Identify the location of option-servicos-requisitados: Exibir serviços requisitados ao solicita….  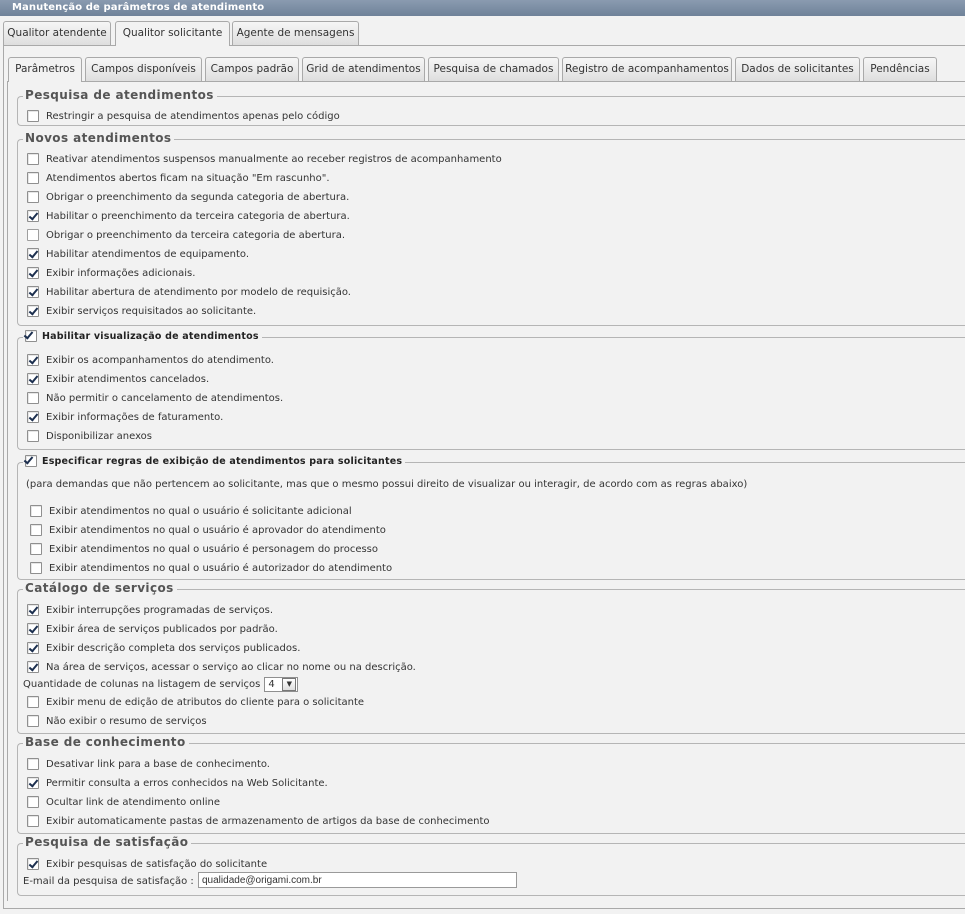
(141, 311).